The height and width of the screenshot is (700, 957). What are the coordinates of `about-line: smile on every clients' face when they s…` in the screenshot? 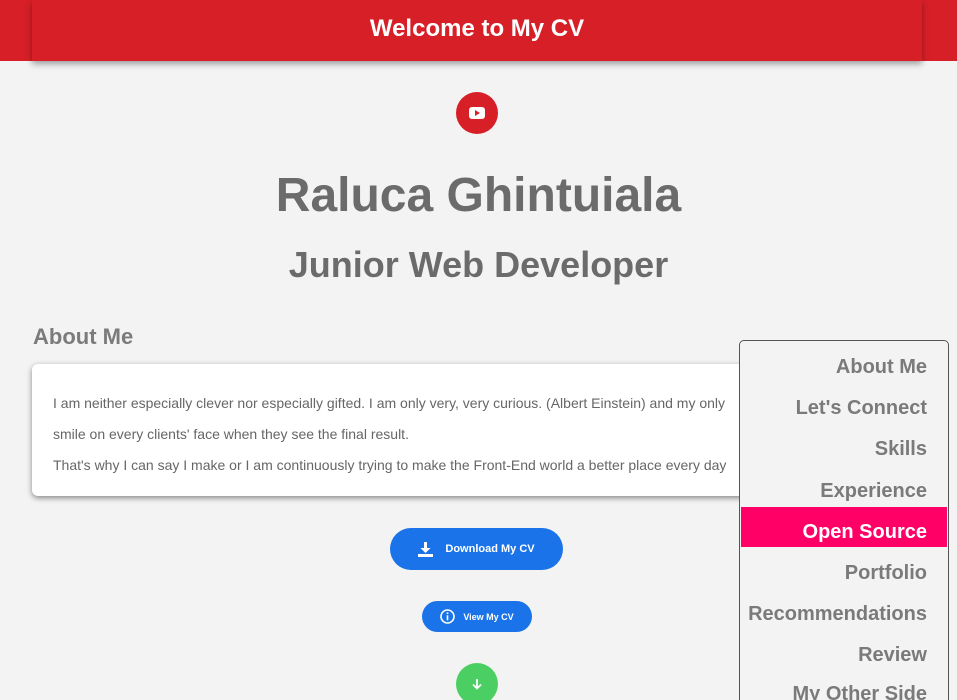 It's located at (231, 434).